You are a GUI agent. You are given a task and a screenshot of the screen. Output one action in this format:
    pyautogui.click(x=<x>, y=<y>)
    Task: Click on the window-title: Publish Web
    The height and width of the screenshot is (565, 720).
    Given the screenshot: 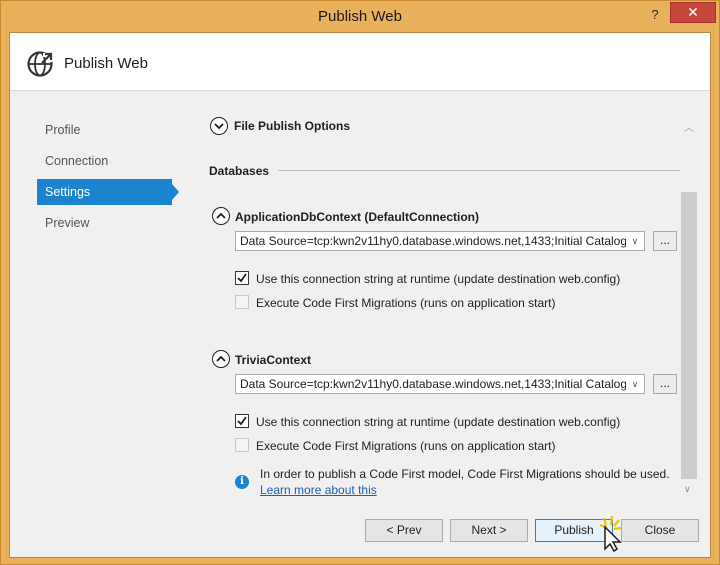 What is the action you would take?
    pyautogui.click(x=360, y=16)
    